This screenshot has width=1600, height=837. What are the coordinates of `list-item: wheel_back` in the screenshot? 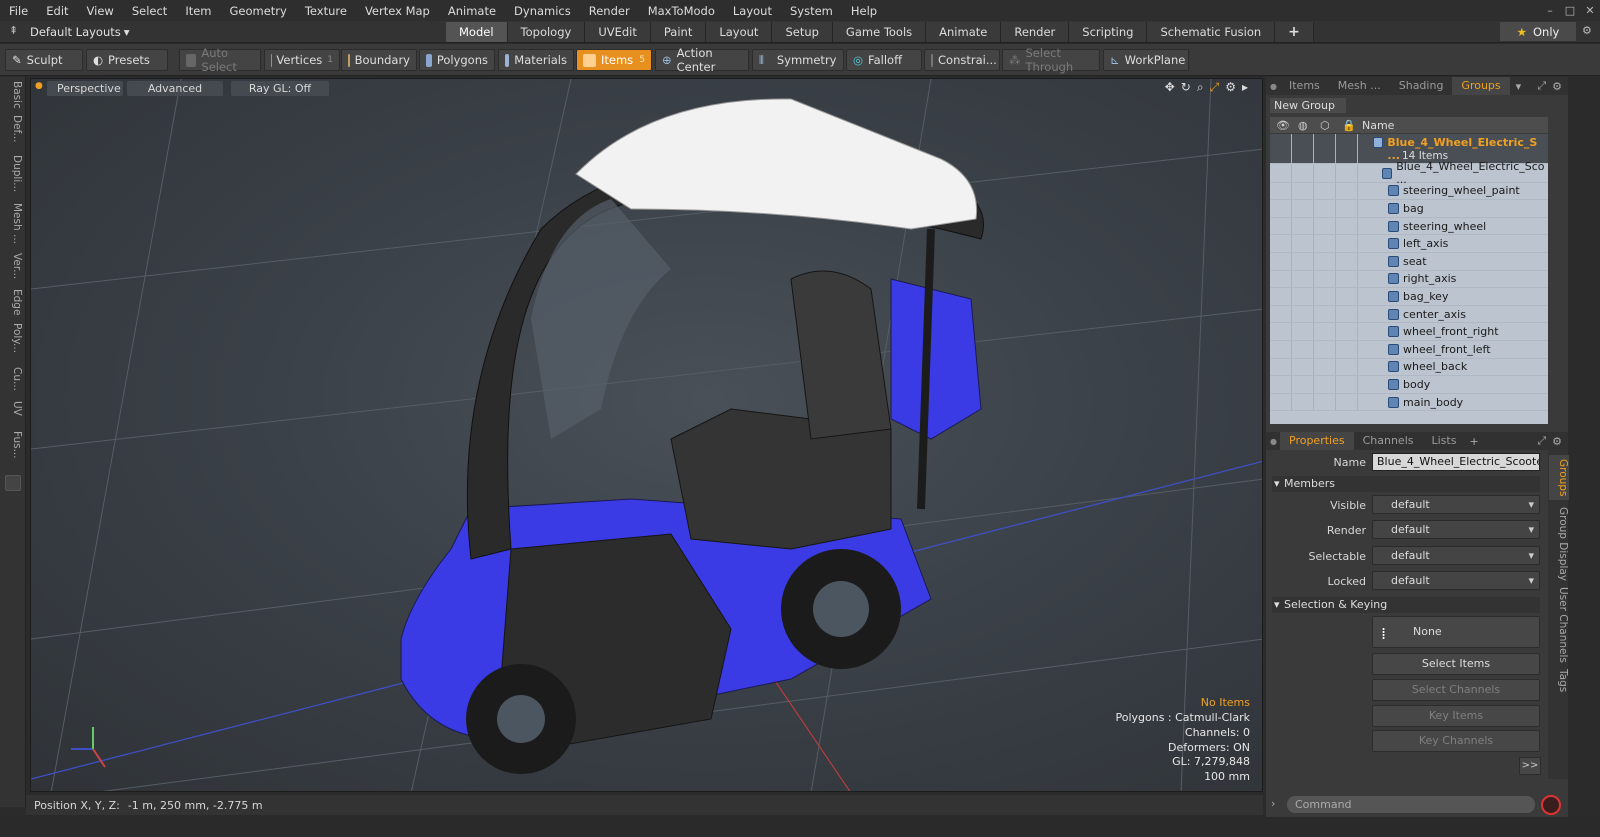 It's located at (1409, 367).